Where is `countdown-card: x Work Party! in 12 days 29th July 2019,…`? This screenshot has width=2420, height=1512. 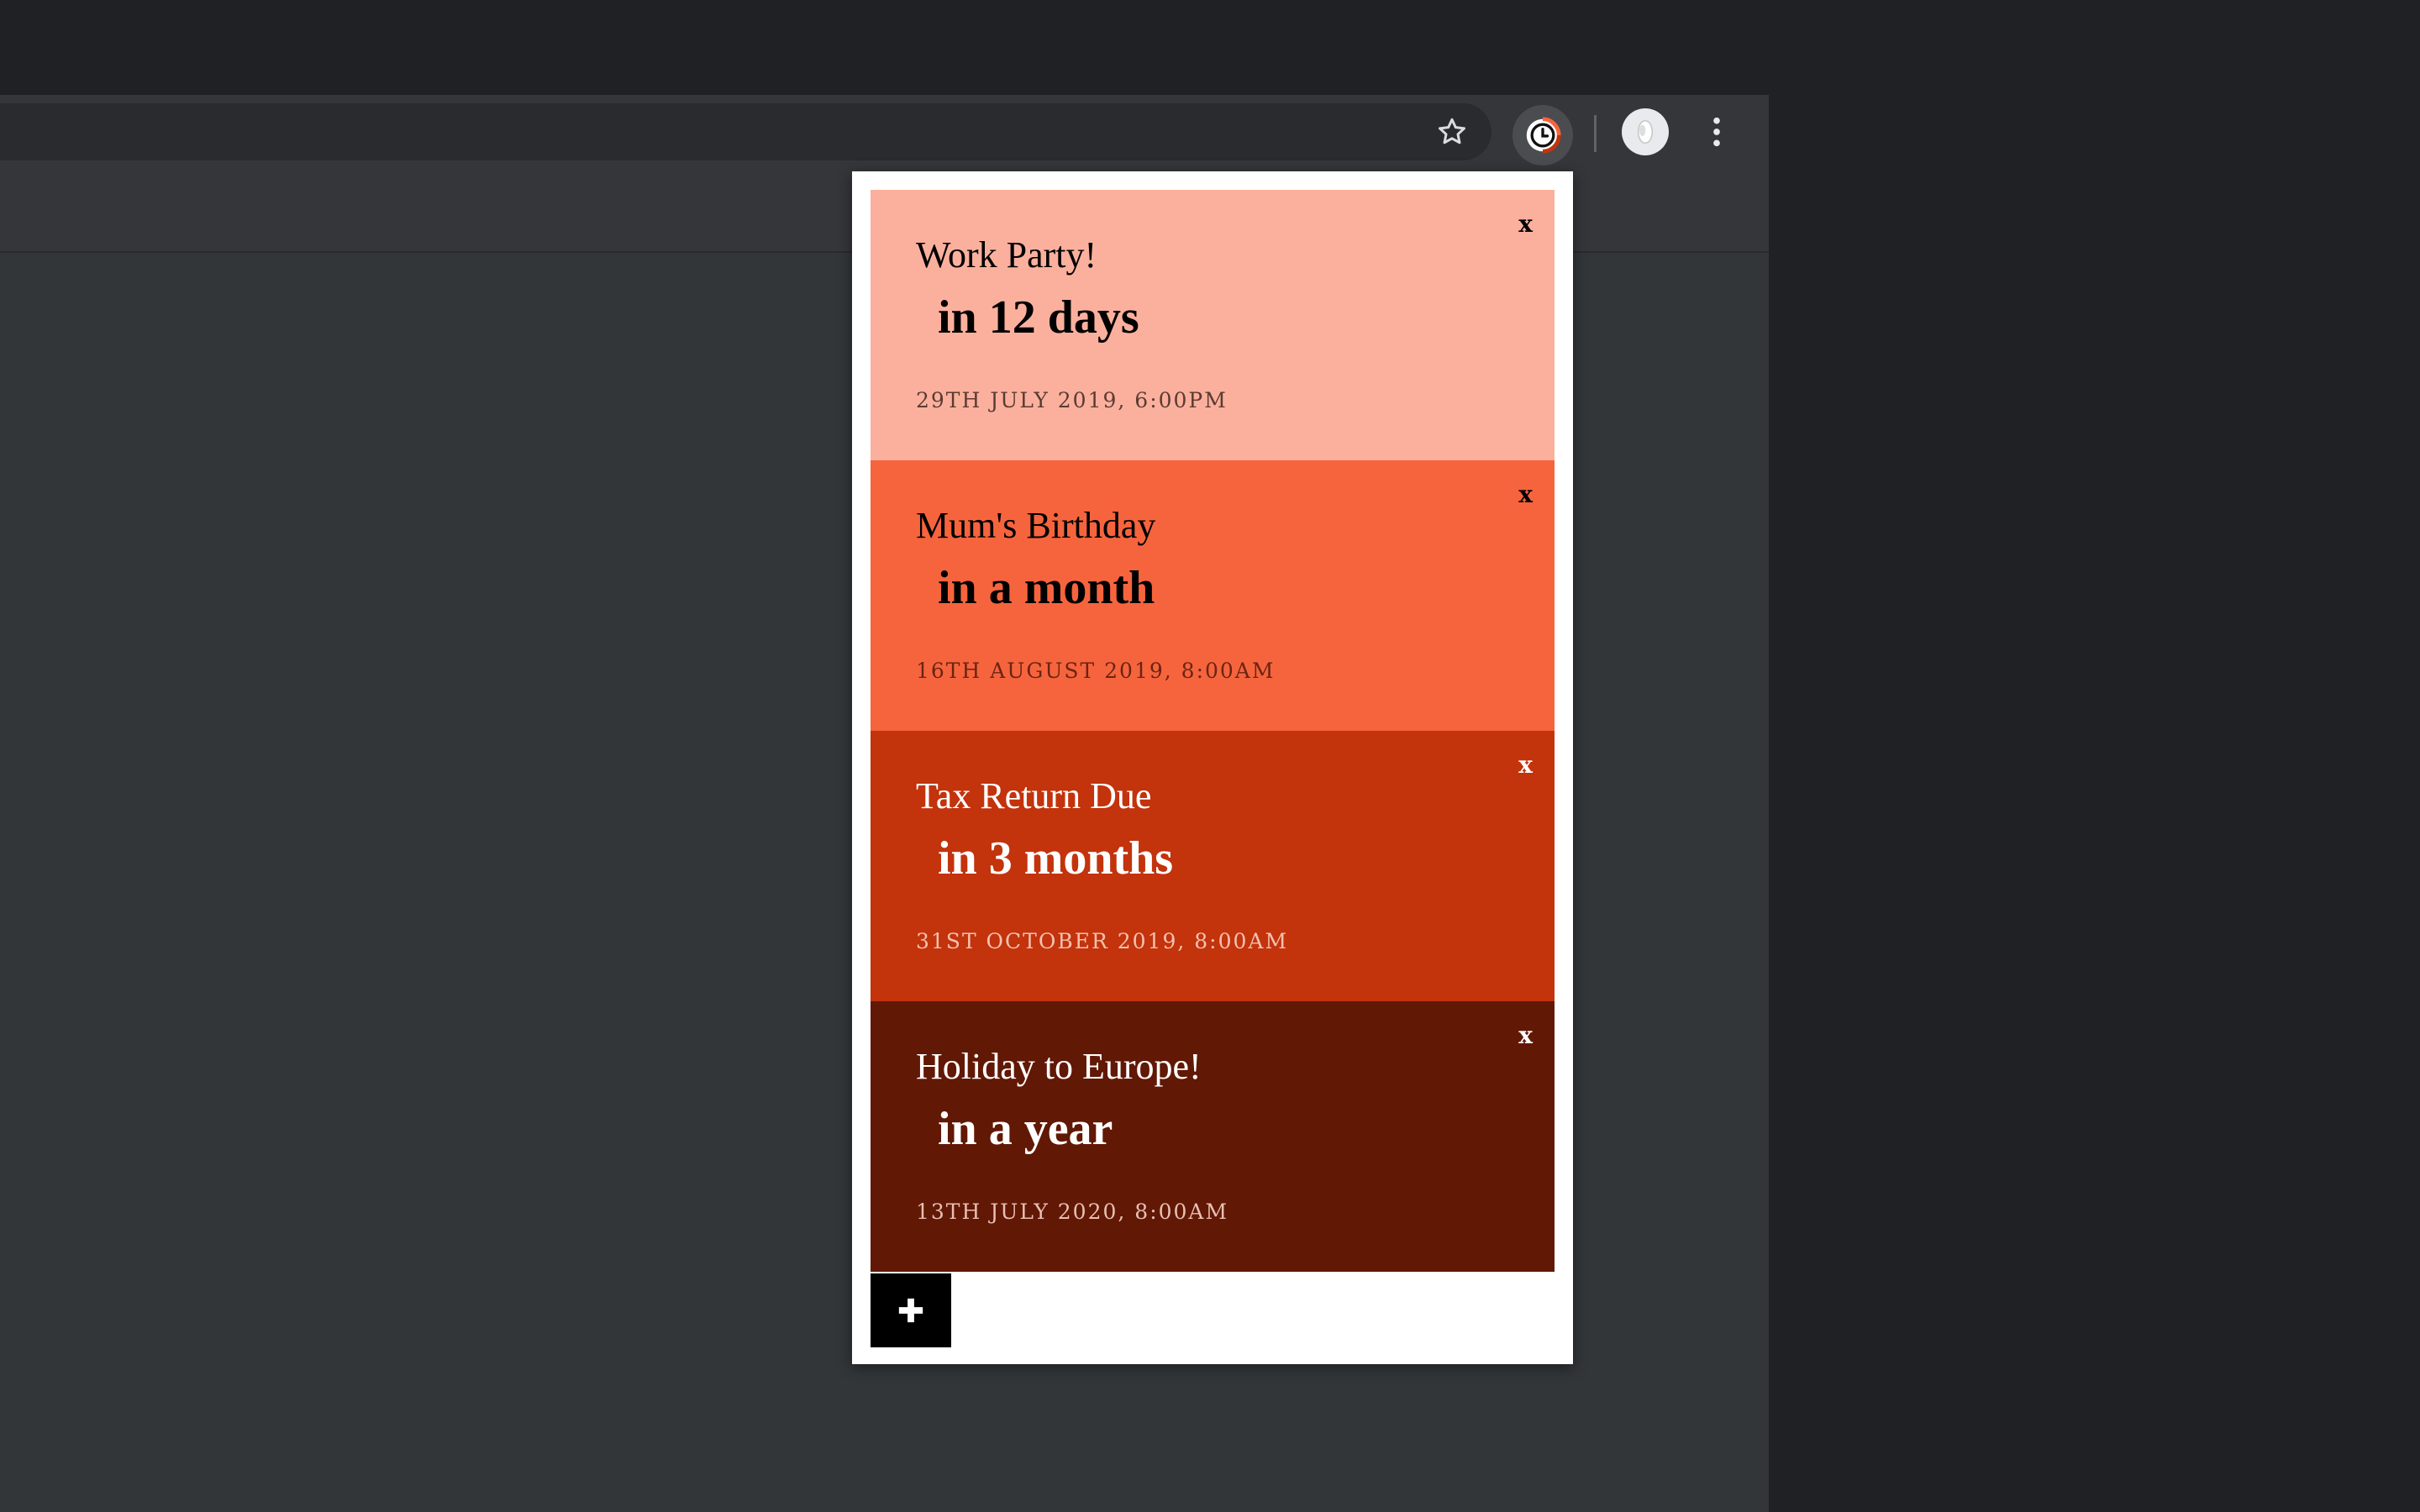 countdown-card: x Work Party! in 12 days 29th July 2019,… is located at coordinates (1213, 325).